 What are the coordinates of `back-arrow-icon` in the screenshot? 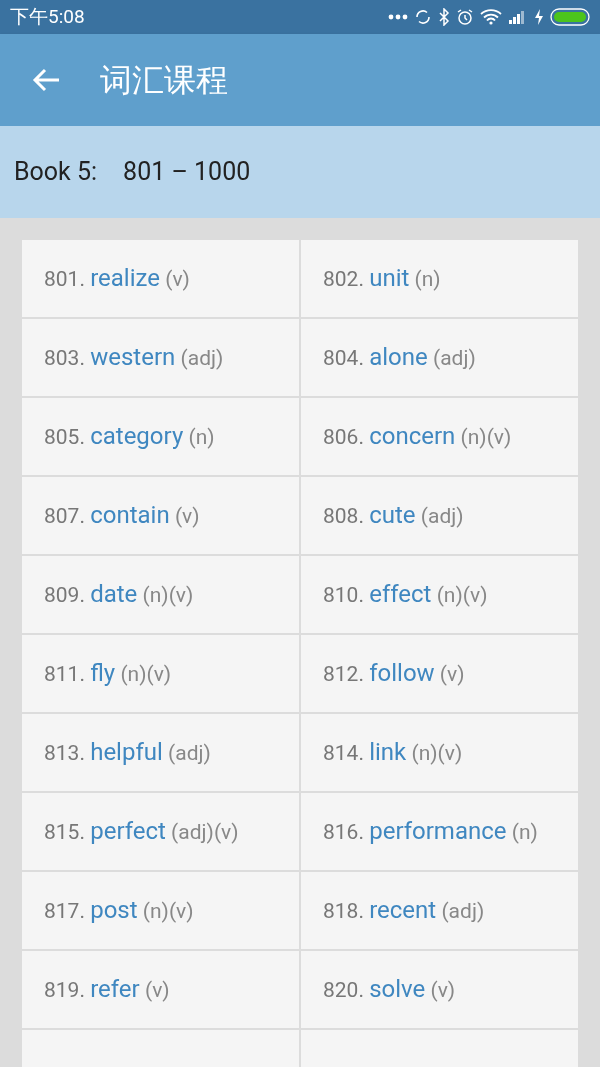 It's located at (46, 80).